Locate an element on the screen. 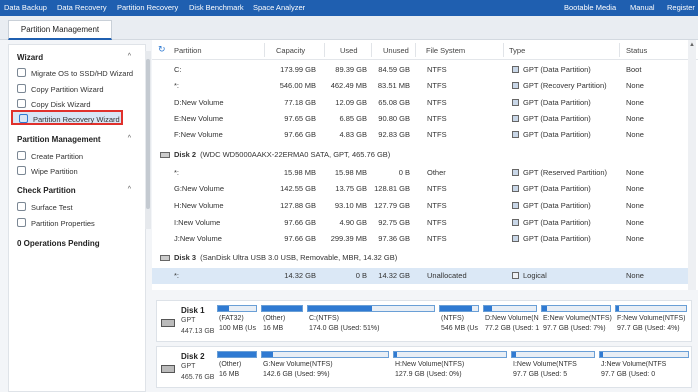  partition-block: C:(NTFS) 174.0 GB (Used: 51%) is located at coordinates (371, 322).